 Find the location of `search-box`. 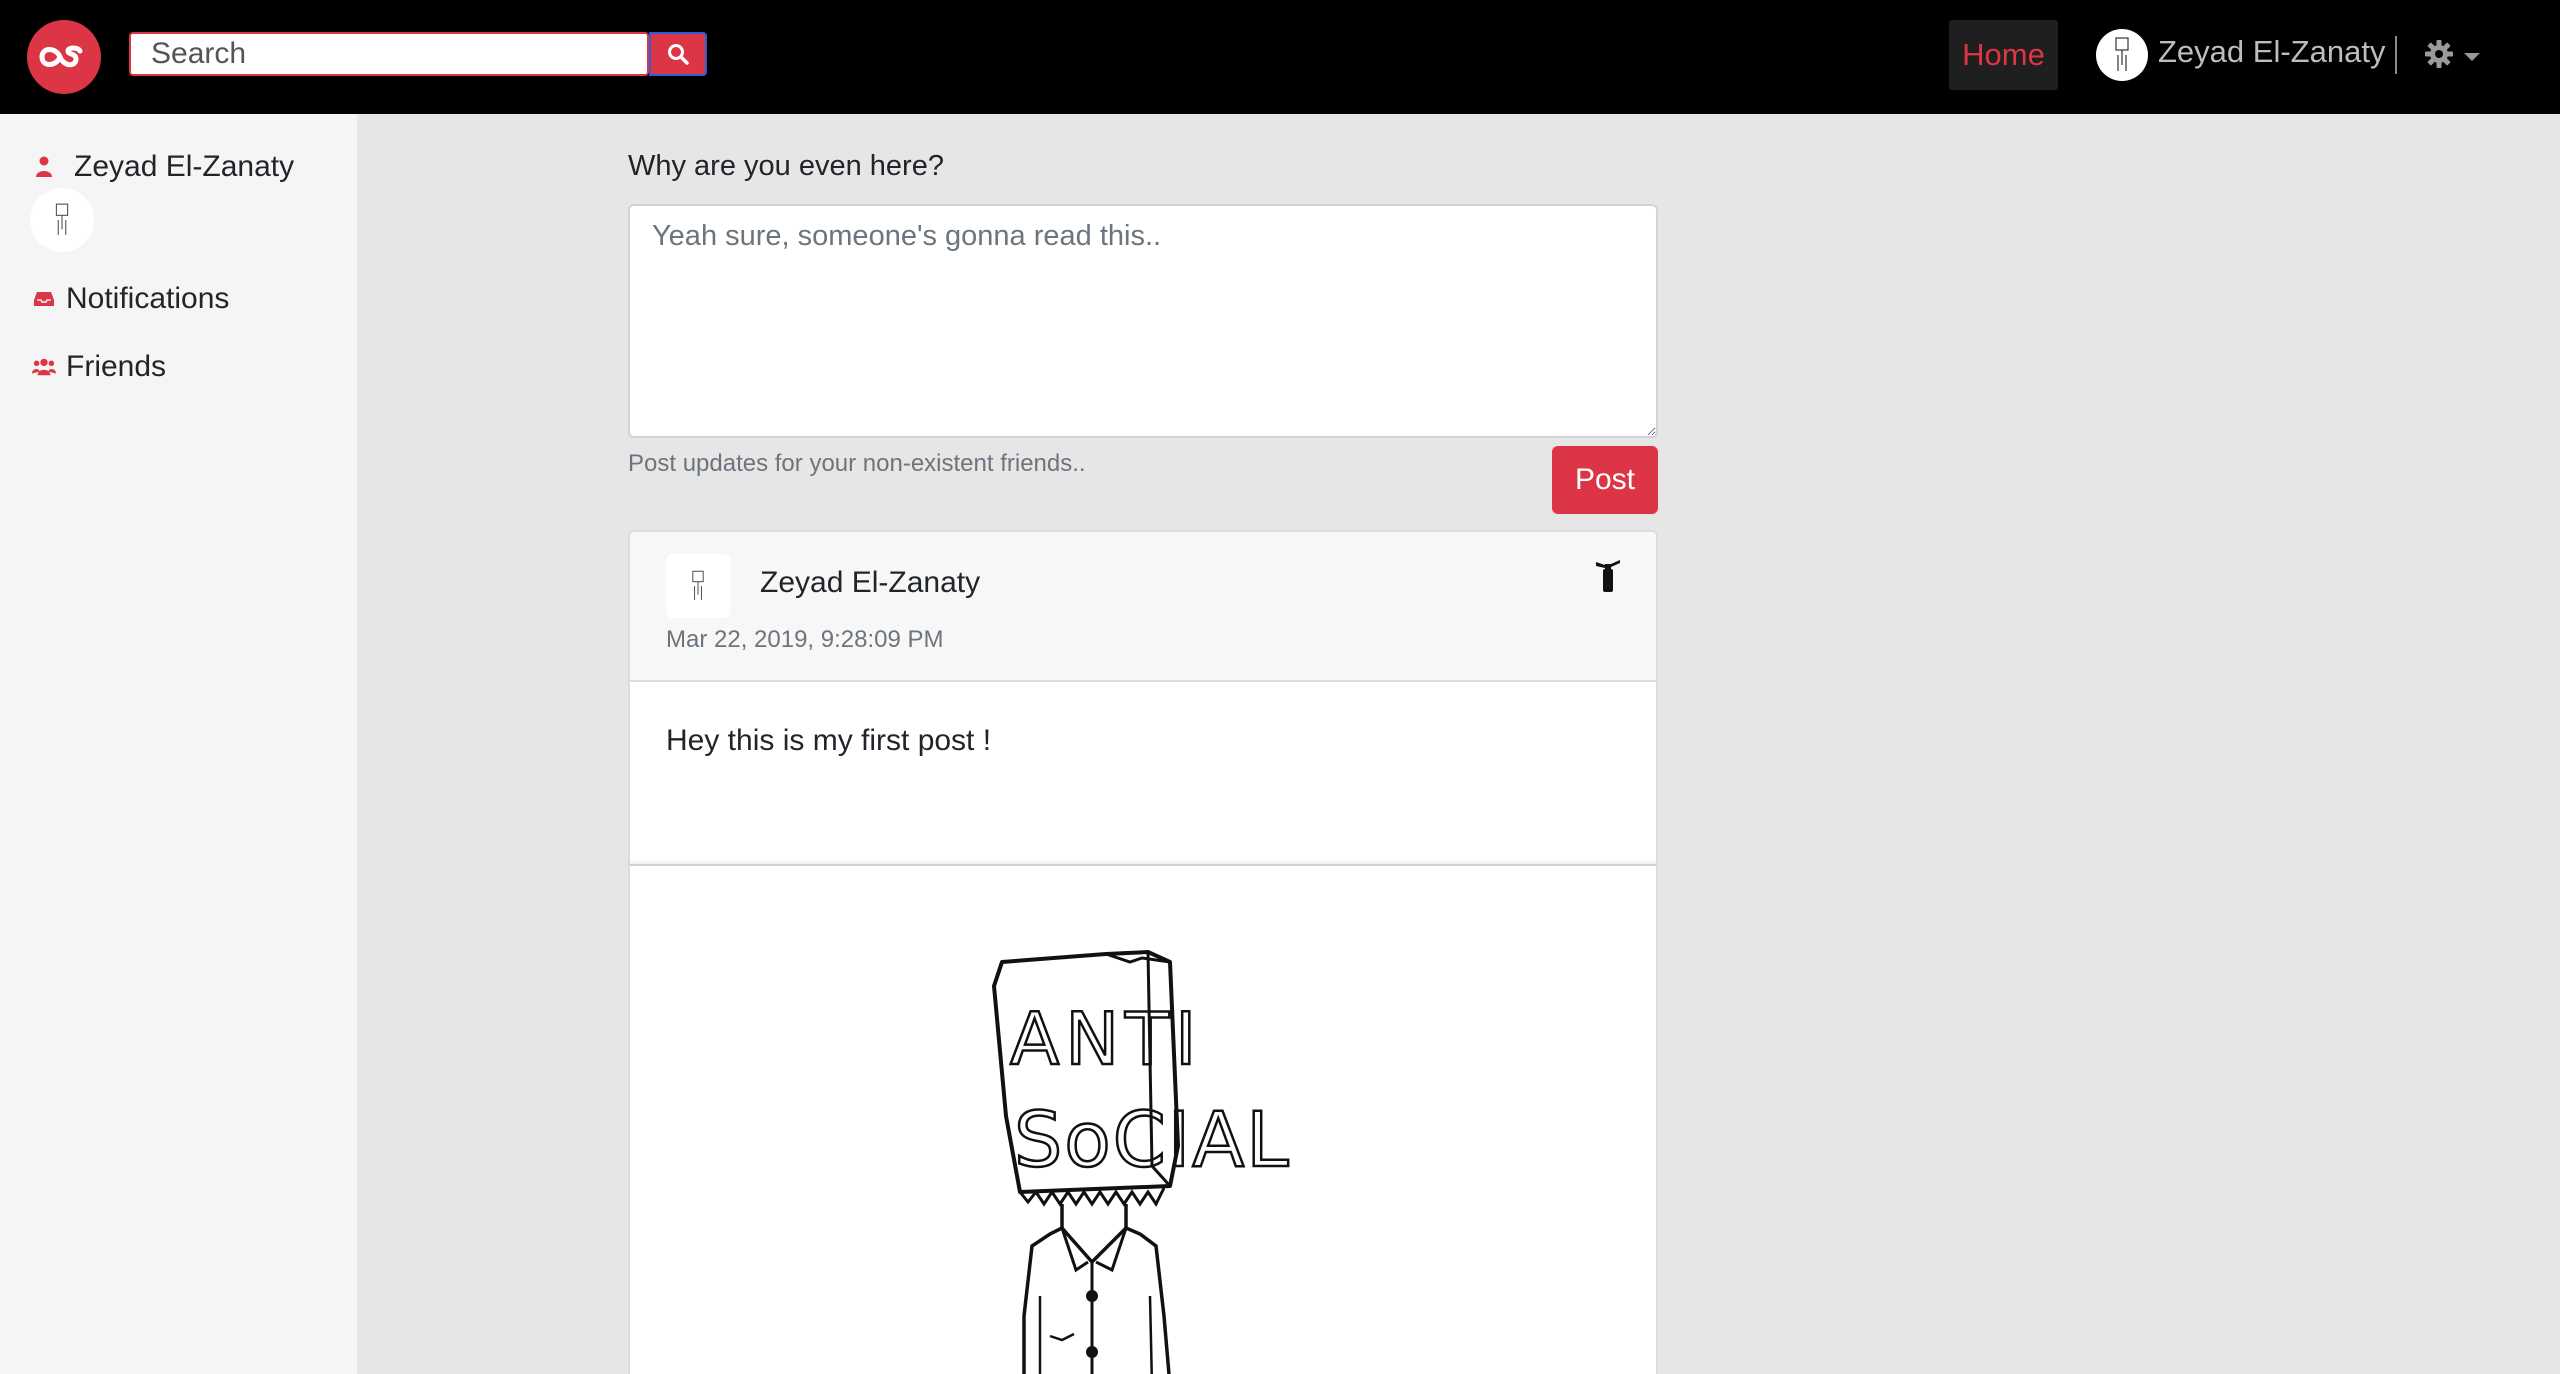

search-box is located at coordinates (389, 54).